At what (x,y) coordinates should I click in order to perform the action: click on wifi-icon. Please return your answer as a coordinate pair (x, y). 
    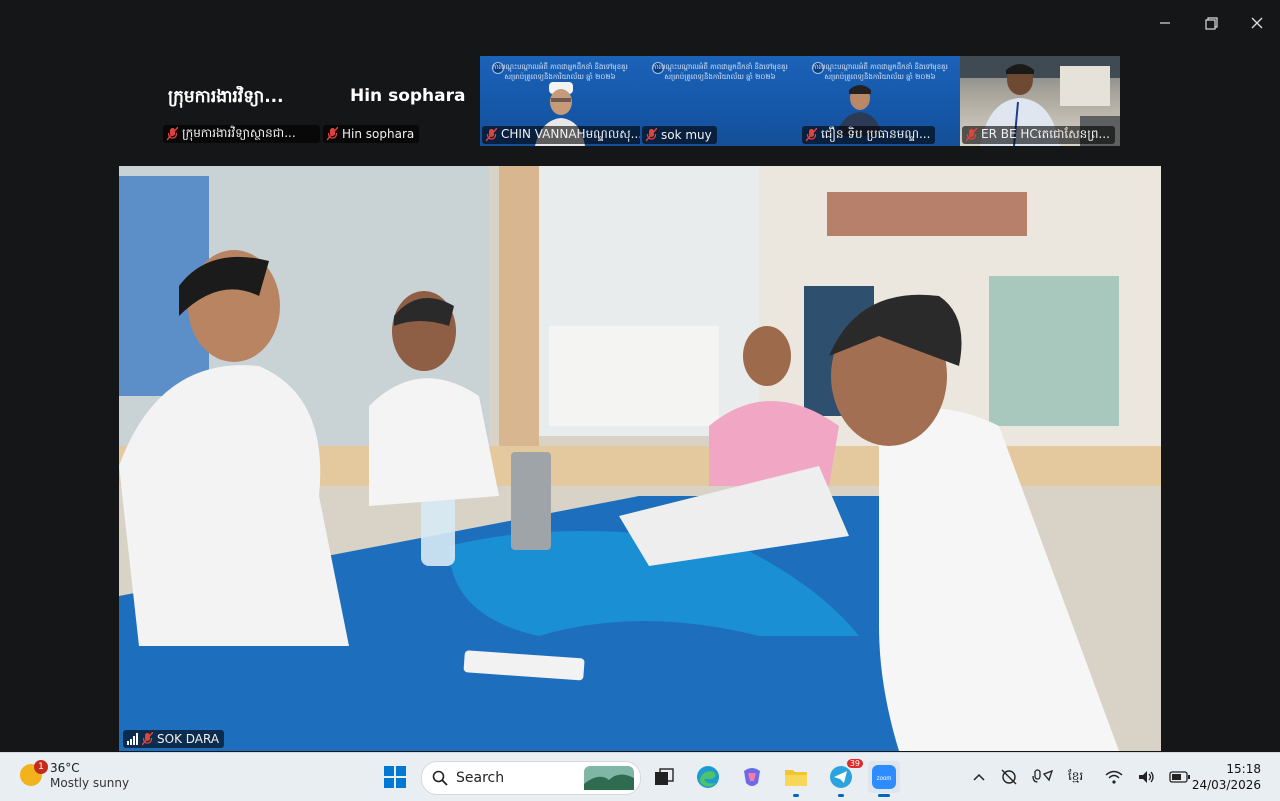
    Looking at the image, I should click on (1114, 777).